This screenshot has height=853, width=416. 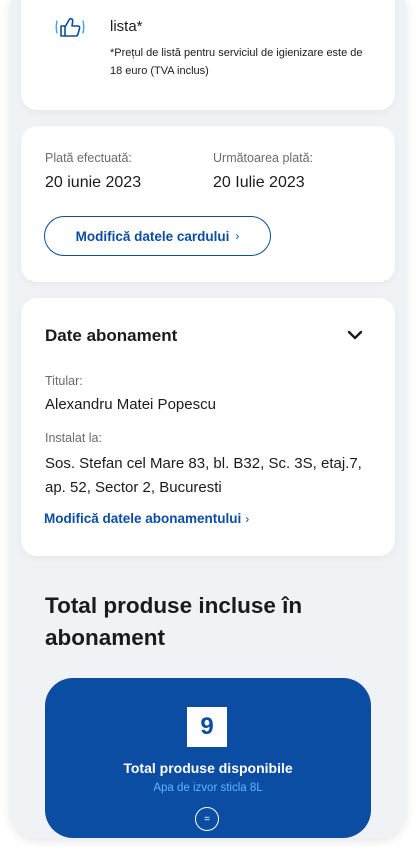 What do you see at coordinates (259, 182) in the screenshot?
I see `next-payment-value: 20 Iulie 2023` at bounding box center [259, 182].